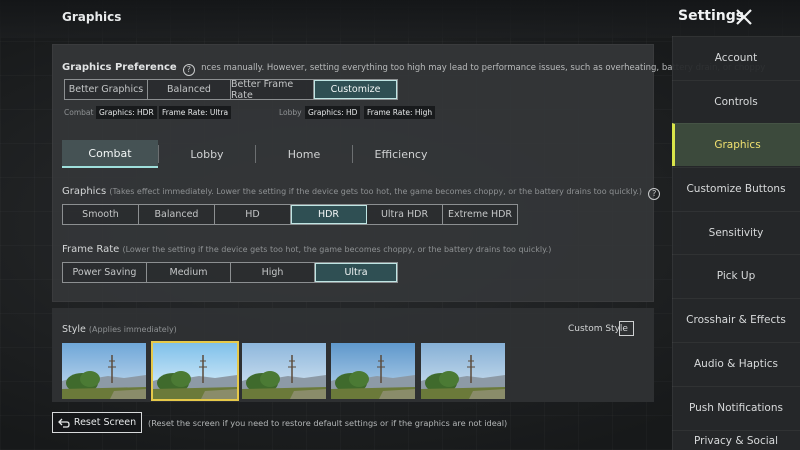  I want to click on sidebar-item-controls: Controls, so click(736, 101).